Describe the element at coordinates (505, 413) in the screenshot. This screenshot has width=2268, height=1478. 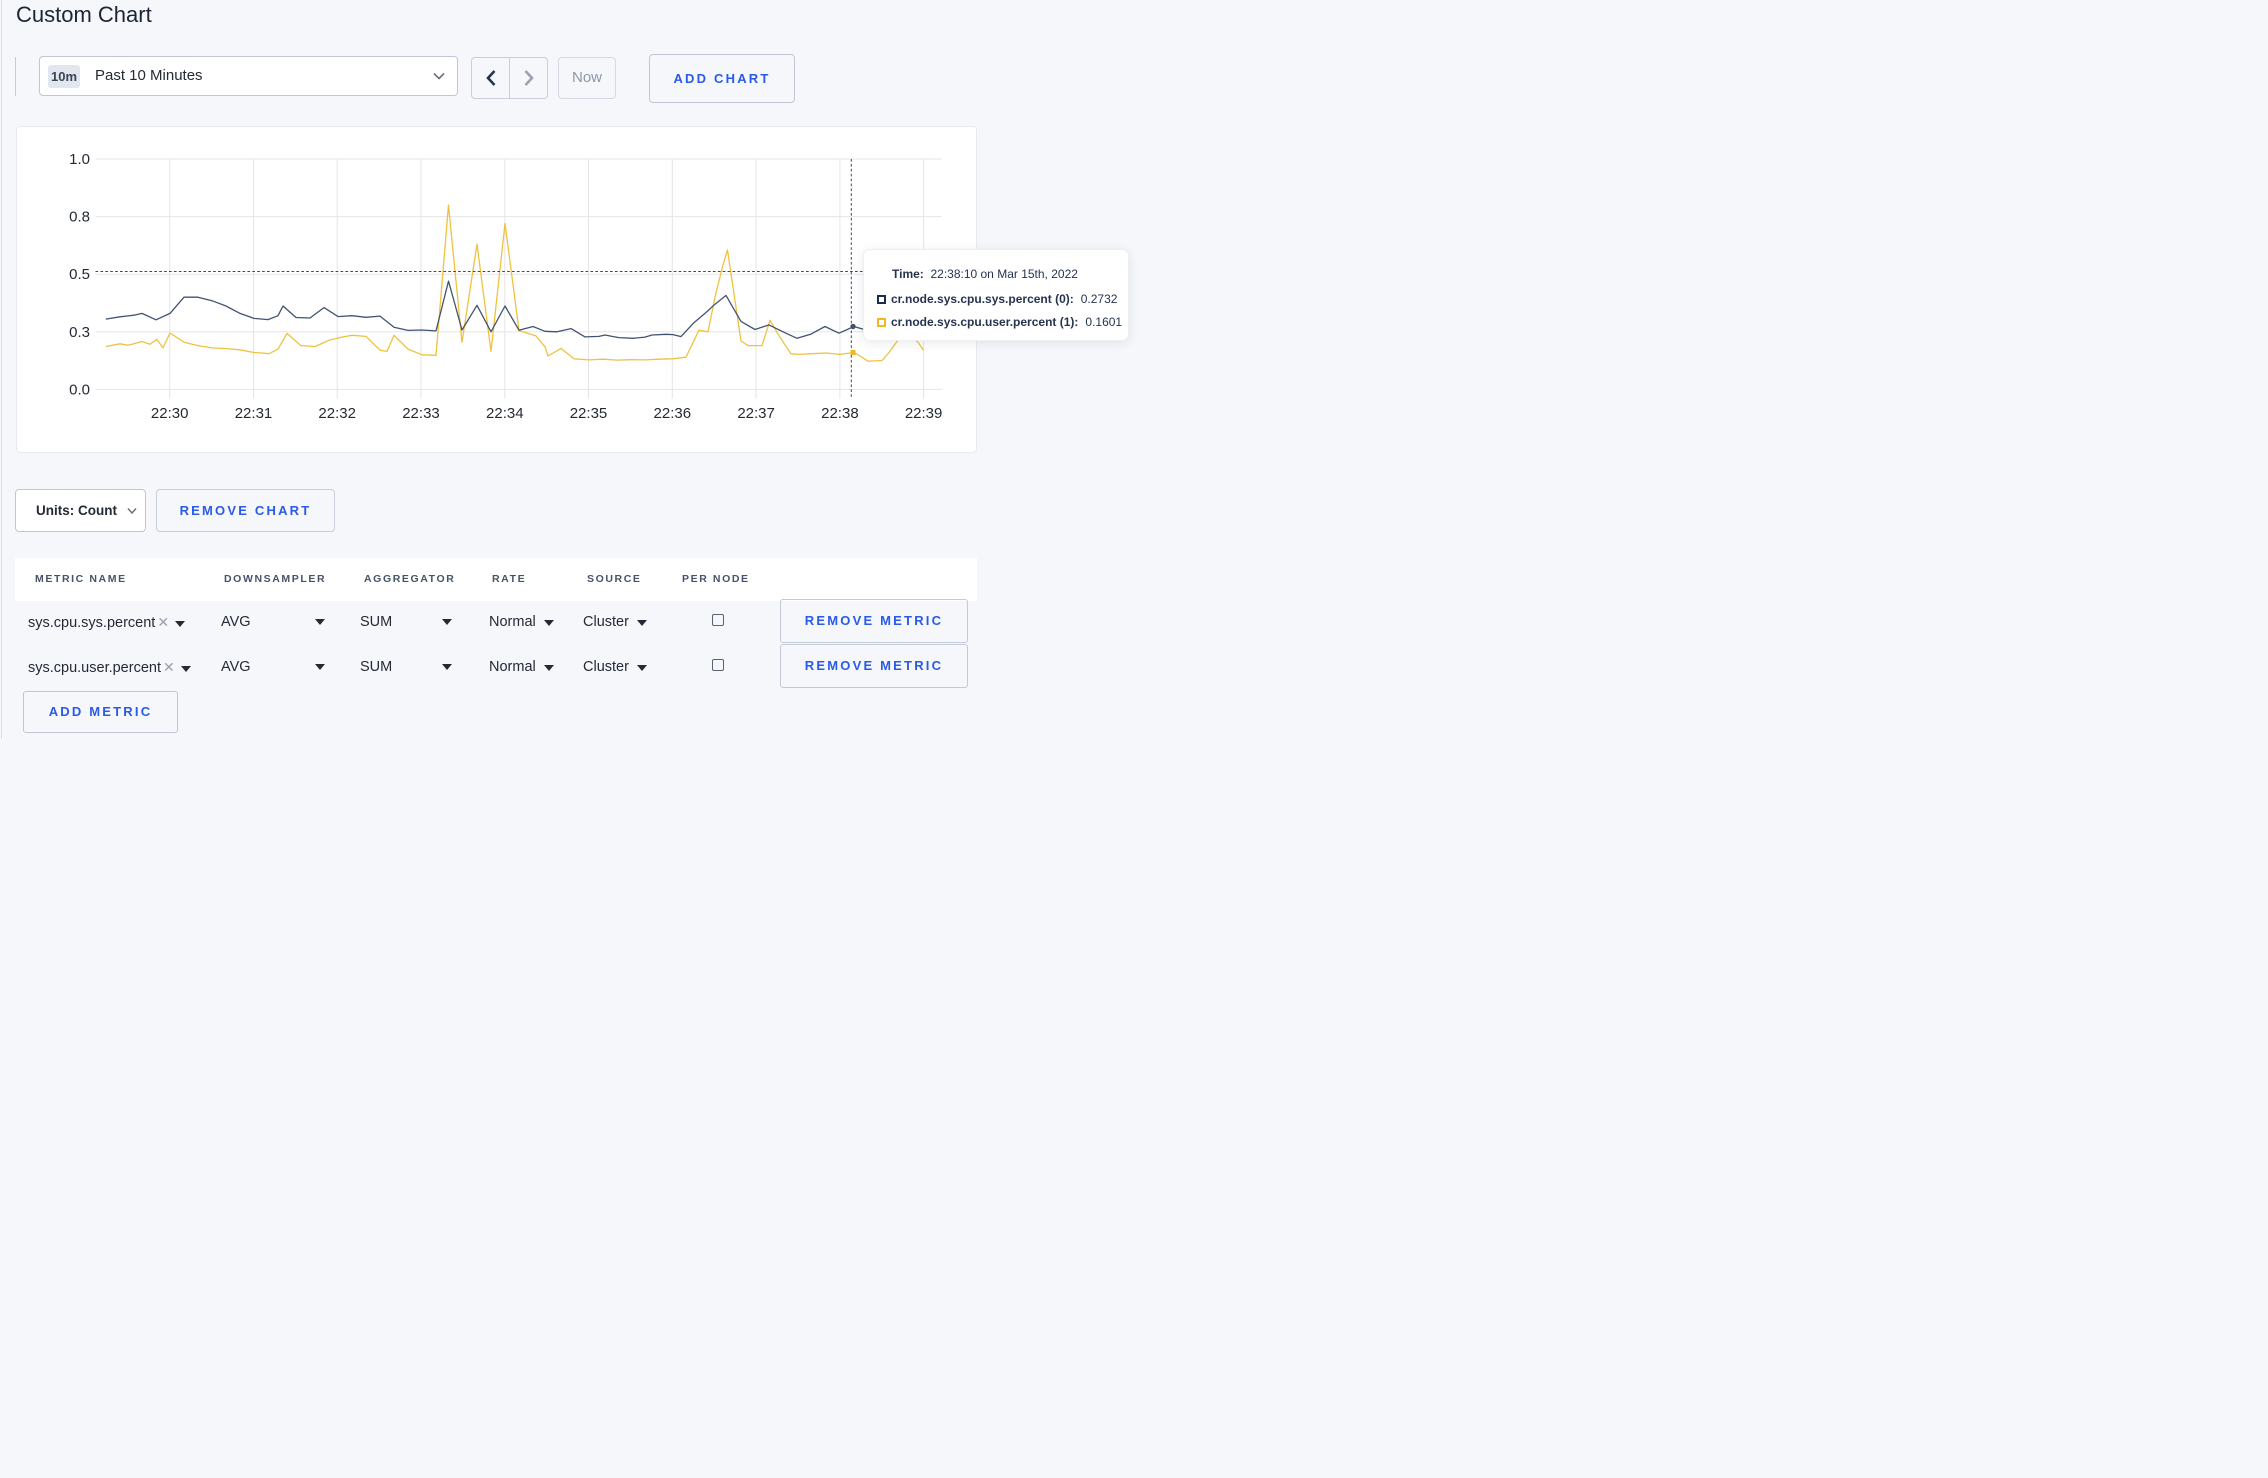
I see `svg-text: 22:34` at that location.